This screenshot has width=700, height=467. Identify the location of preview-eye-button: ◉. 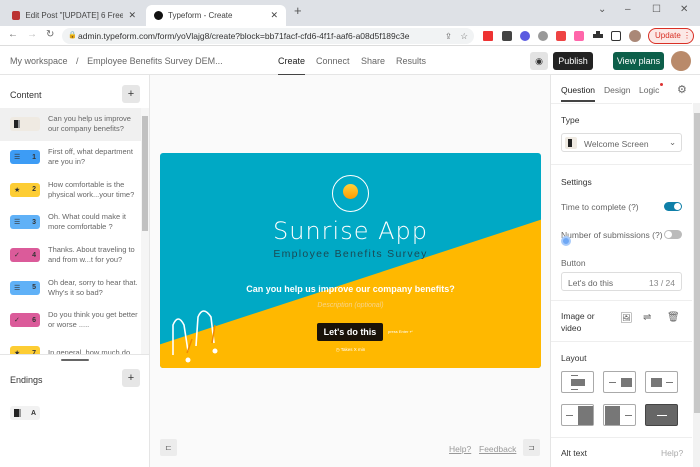
(539, 61).